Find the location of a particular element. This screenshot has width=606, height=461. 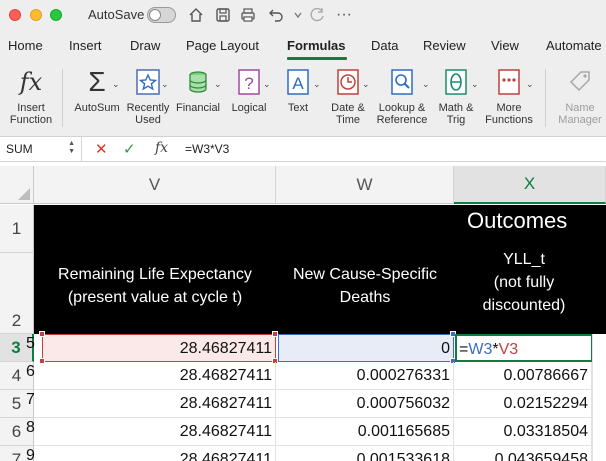

redo-icon is located at coordinates (317, 15).